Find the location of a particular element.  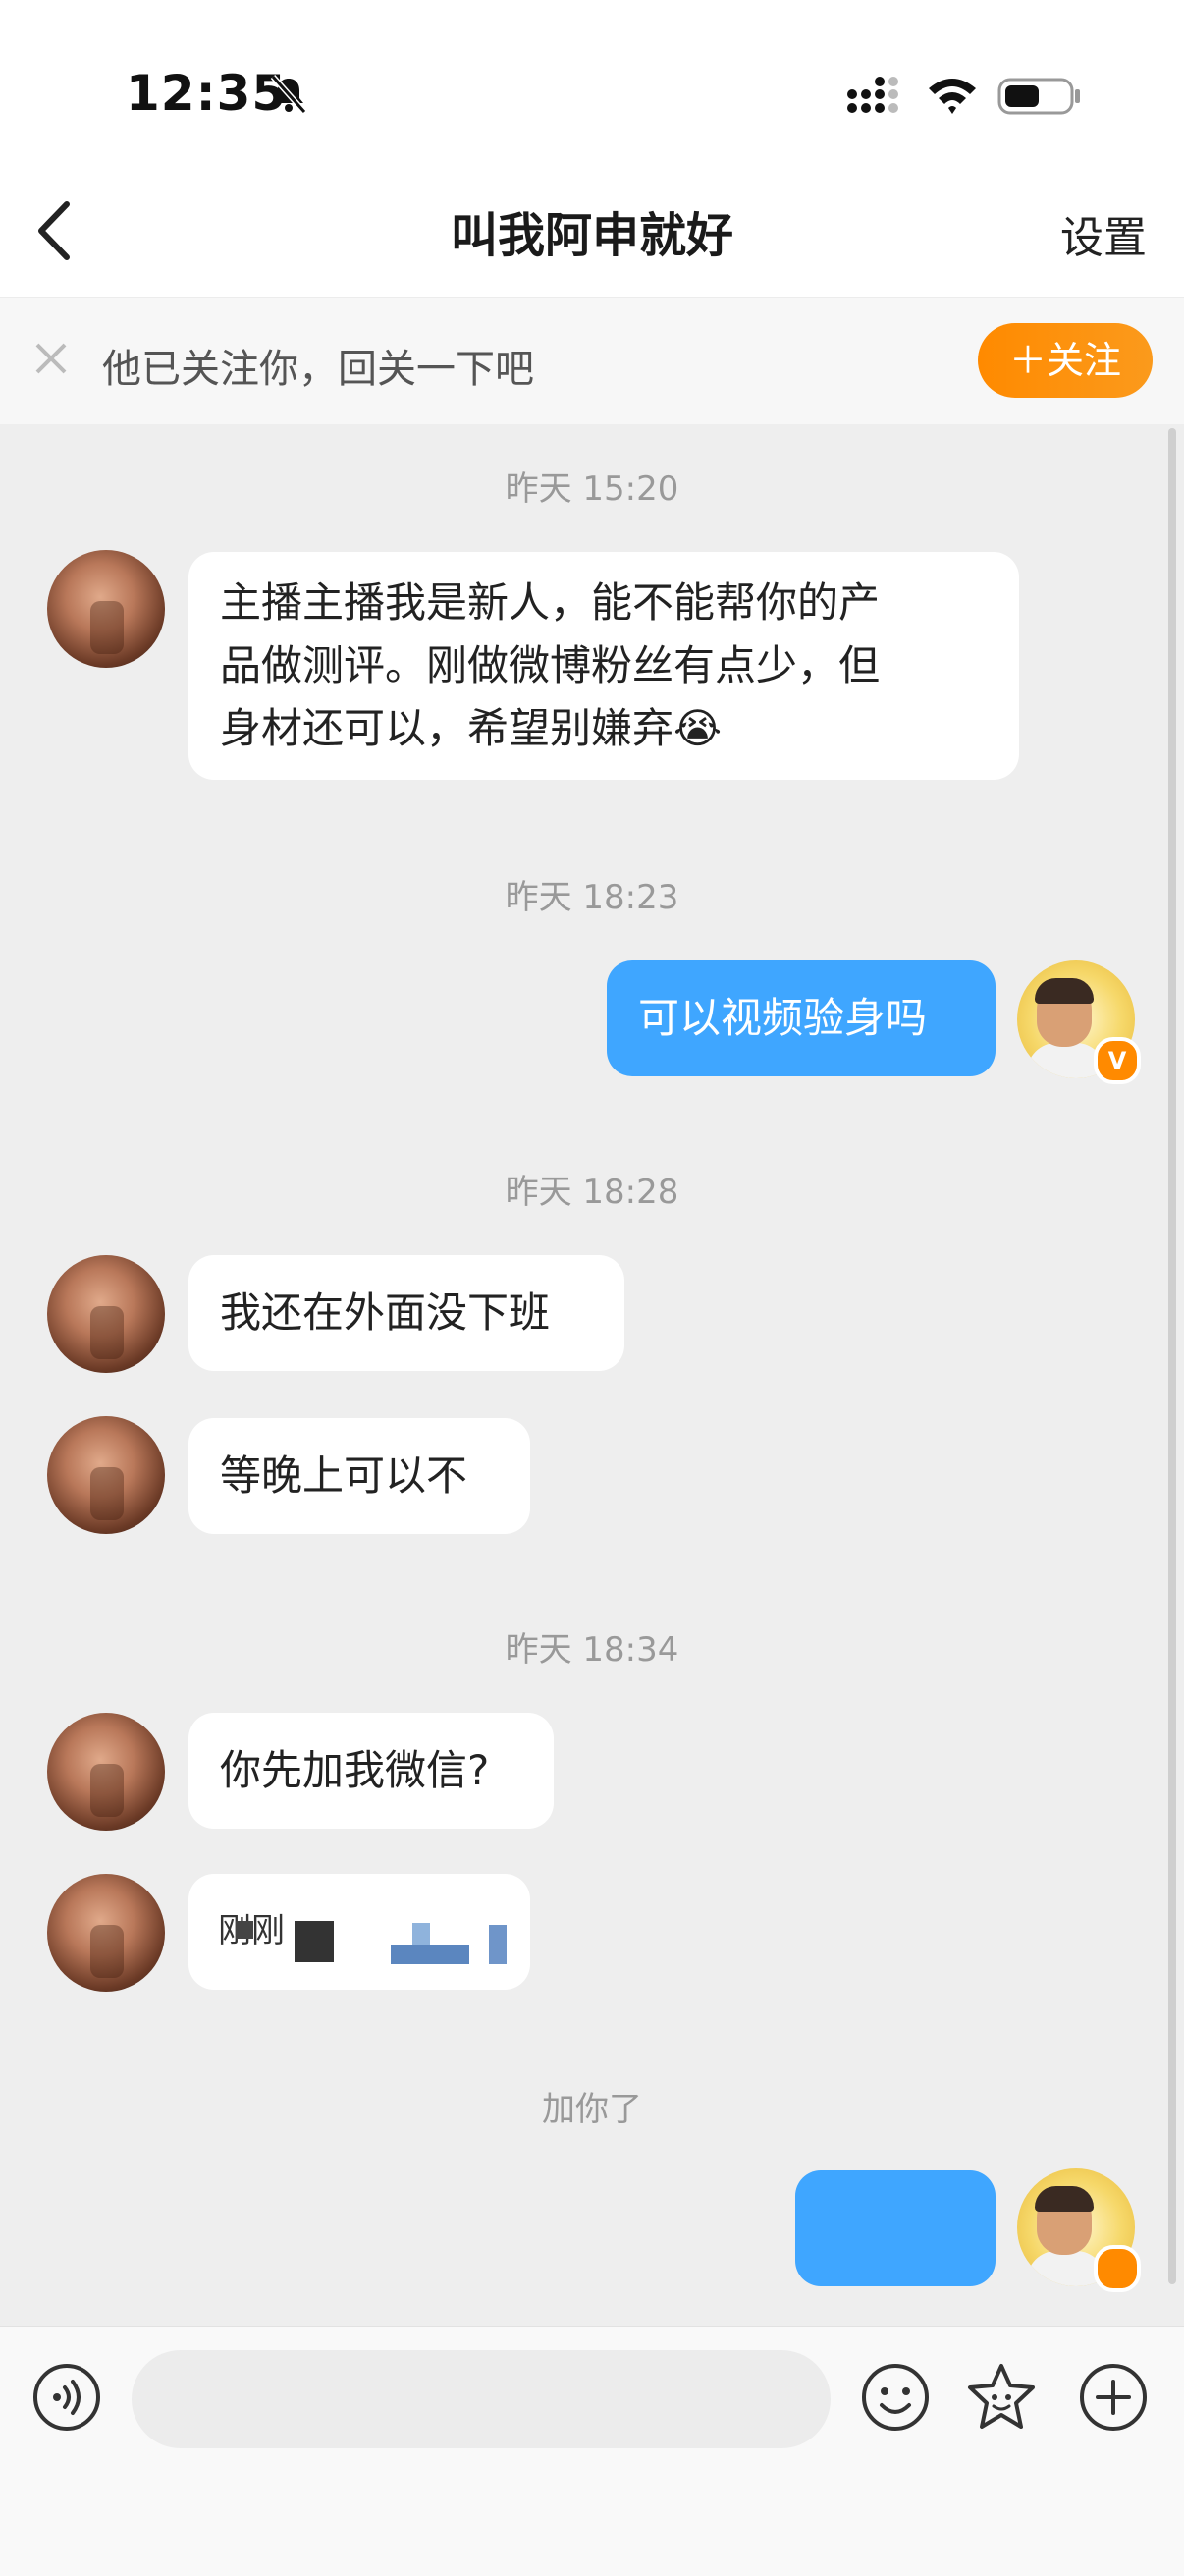

follow-button: ＋关注 is located at coordinates (1065, 360).